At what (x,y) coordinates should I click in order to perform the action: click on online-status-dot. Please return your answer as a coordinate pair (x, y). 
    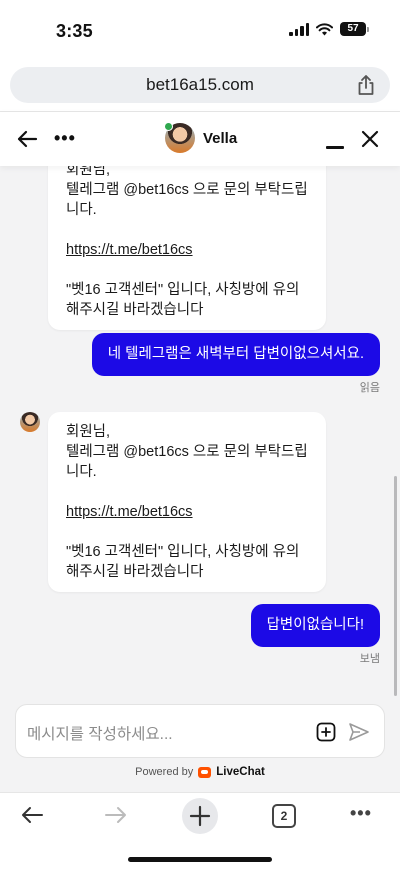
    Looking at the image, I should click on (168, 126).